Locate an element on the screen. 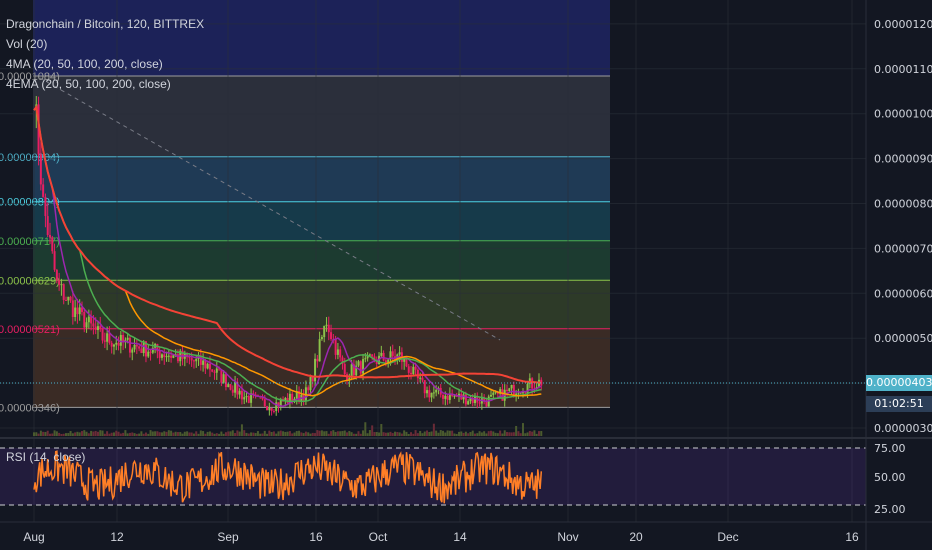  time-axis-label: 12 is located at coordinates (117, 537).